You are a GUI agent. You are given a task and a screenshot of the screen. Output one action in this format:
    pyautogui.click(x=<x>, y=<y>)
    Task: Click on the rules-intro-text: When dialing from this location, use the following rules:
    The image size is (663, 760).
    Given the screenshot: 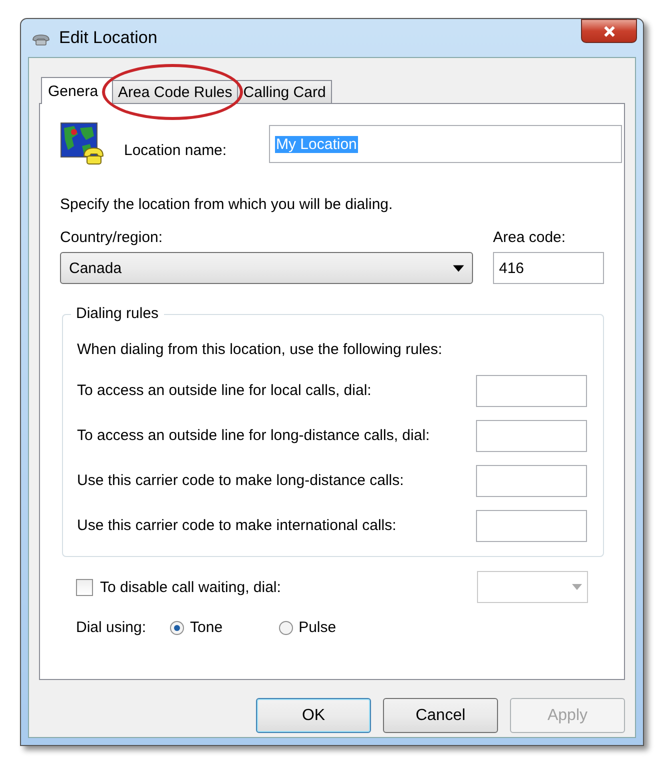 What is the action you would take?
    pyautogui.click(x=260, y=349)
    